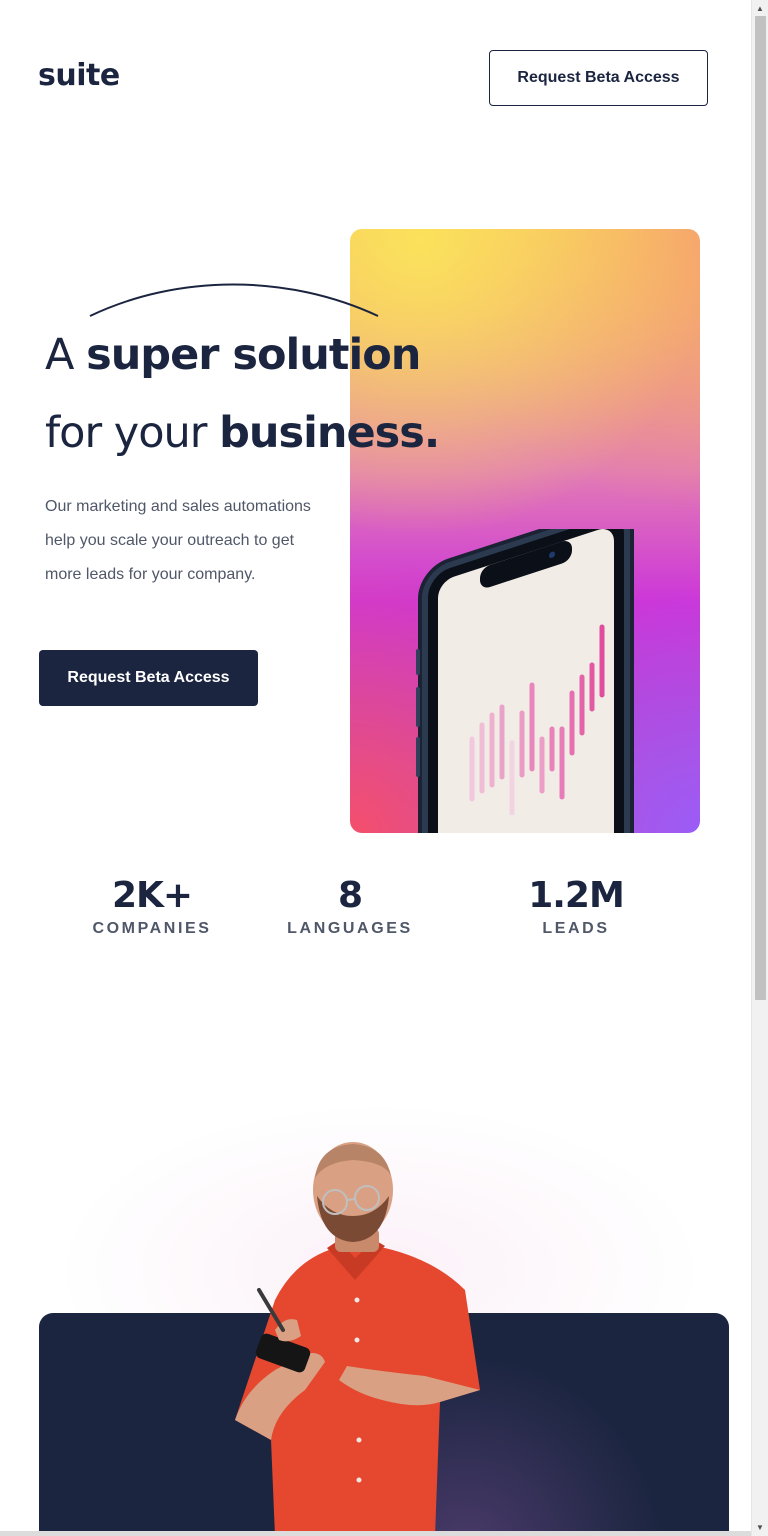 This screenshot has height=1536, width=768. I want to click on vertical-scrollbar: ▲ ▼, so click(759, 768).